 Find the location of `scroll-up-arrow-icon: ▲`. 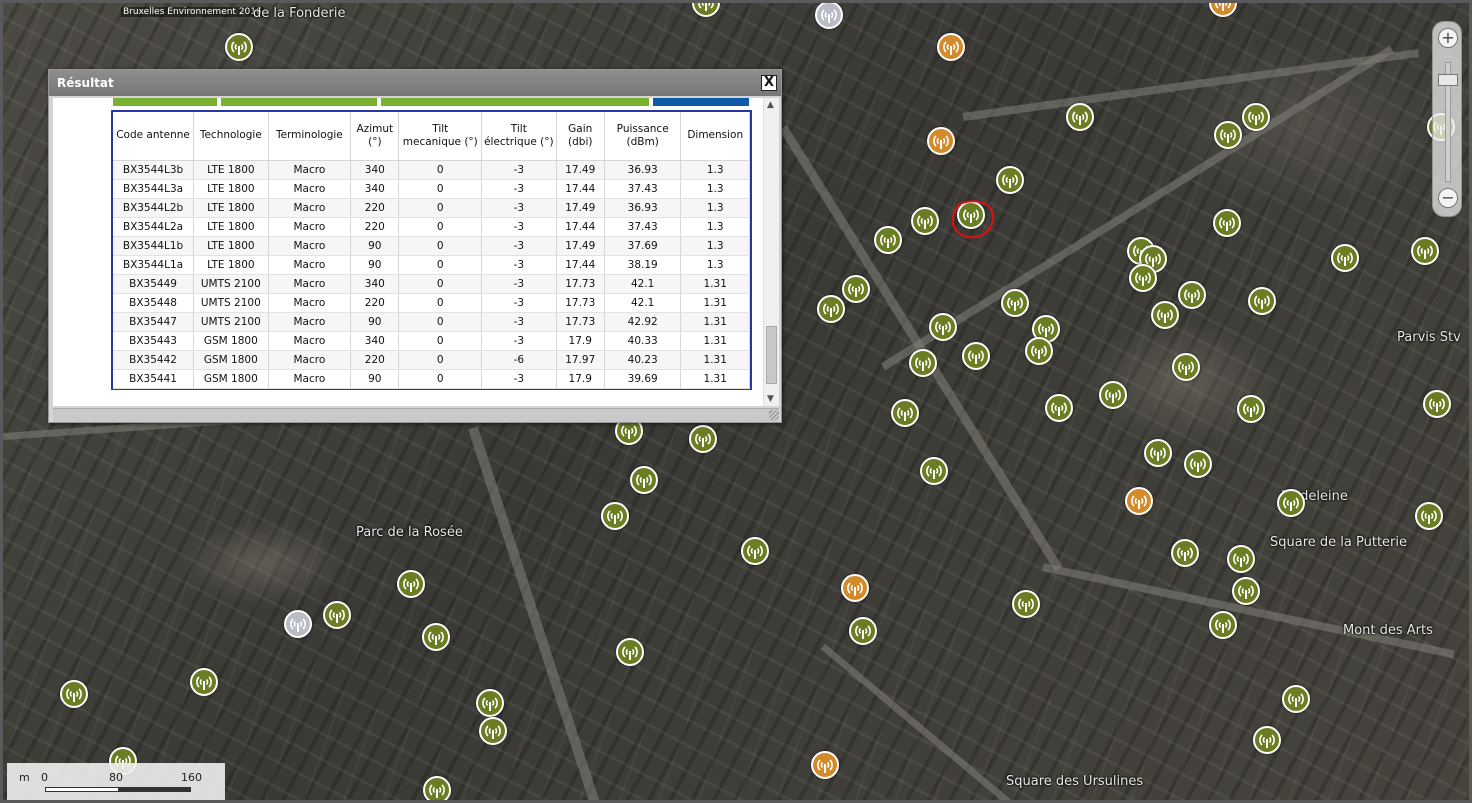

scroll-up-arrow-icon: ▲ is located at coordinates (770, 105).